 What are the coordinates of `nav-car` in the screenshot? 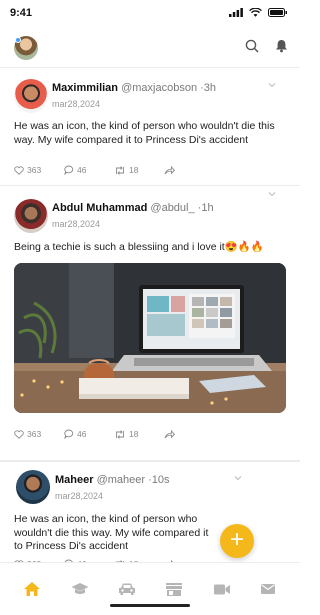 It's located at (127, 589).